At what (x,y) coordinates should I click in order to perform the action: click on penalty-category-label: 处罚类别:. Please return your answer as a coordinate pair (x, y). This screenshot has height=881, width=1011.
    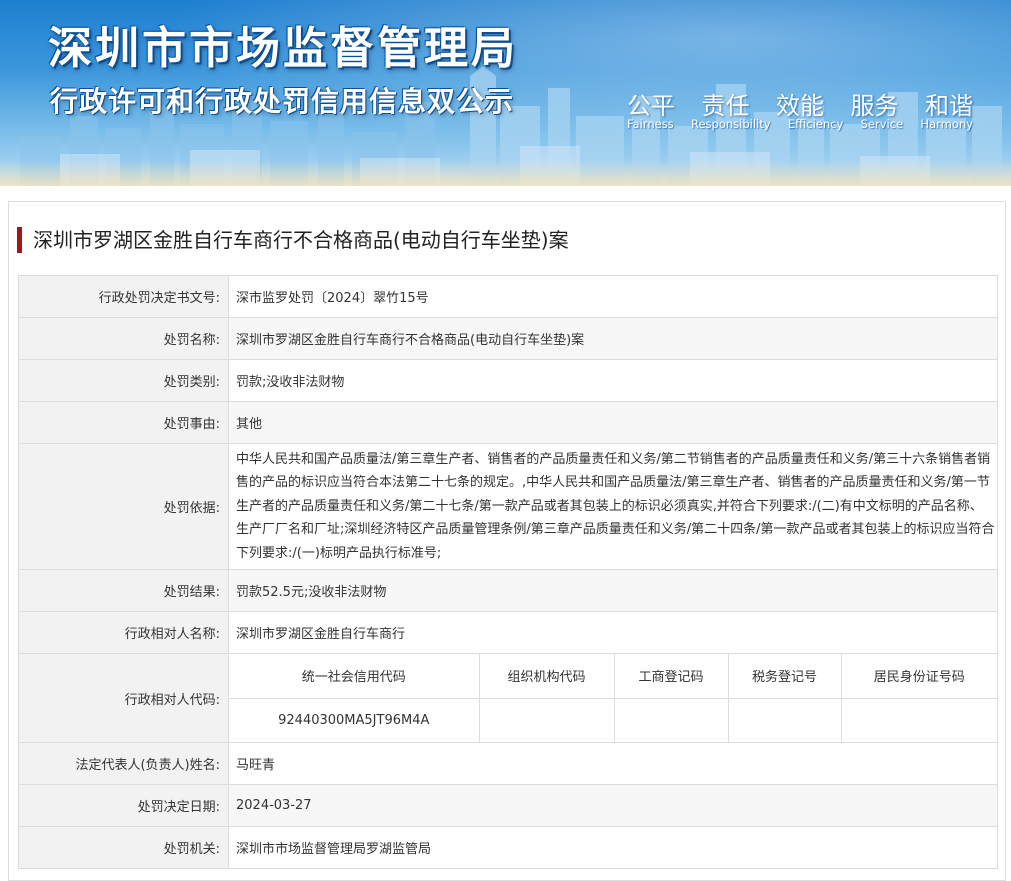
    Looking at the image, I should click on (123, 380).